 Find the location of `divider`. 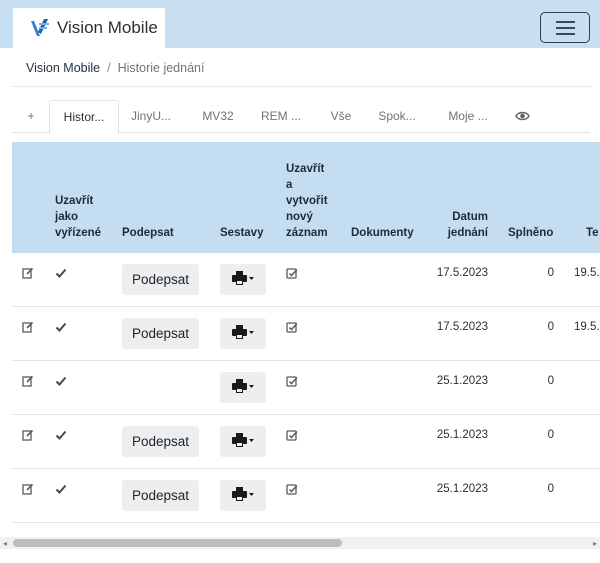

divider is located at coordinates (302, 86).